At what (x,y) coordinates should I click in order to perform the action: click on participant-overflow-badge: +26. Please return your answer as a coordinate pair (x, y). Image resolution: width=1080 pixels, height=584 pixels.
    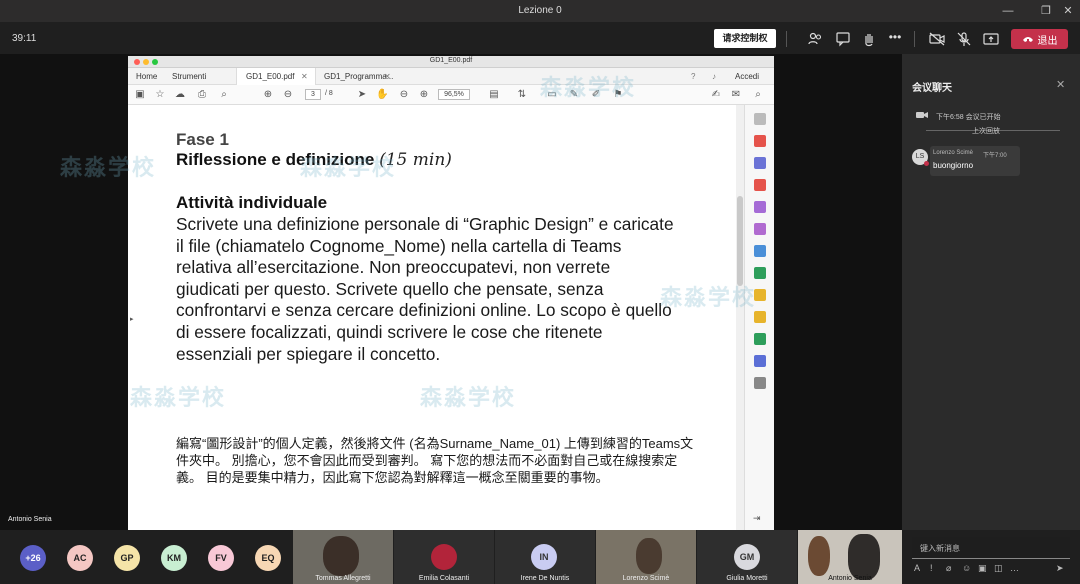
    Looking at the image, I should click on (33, 558).